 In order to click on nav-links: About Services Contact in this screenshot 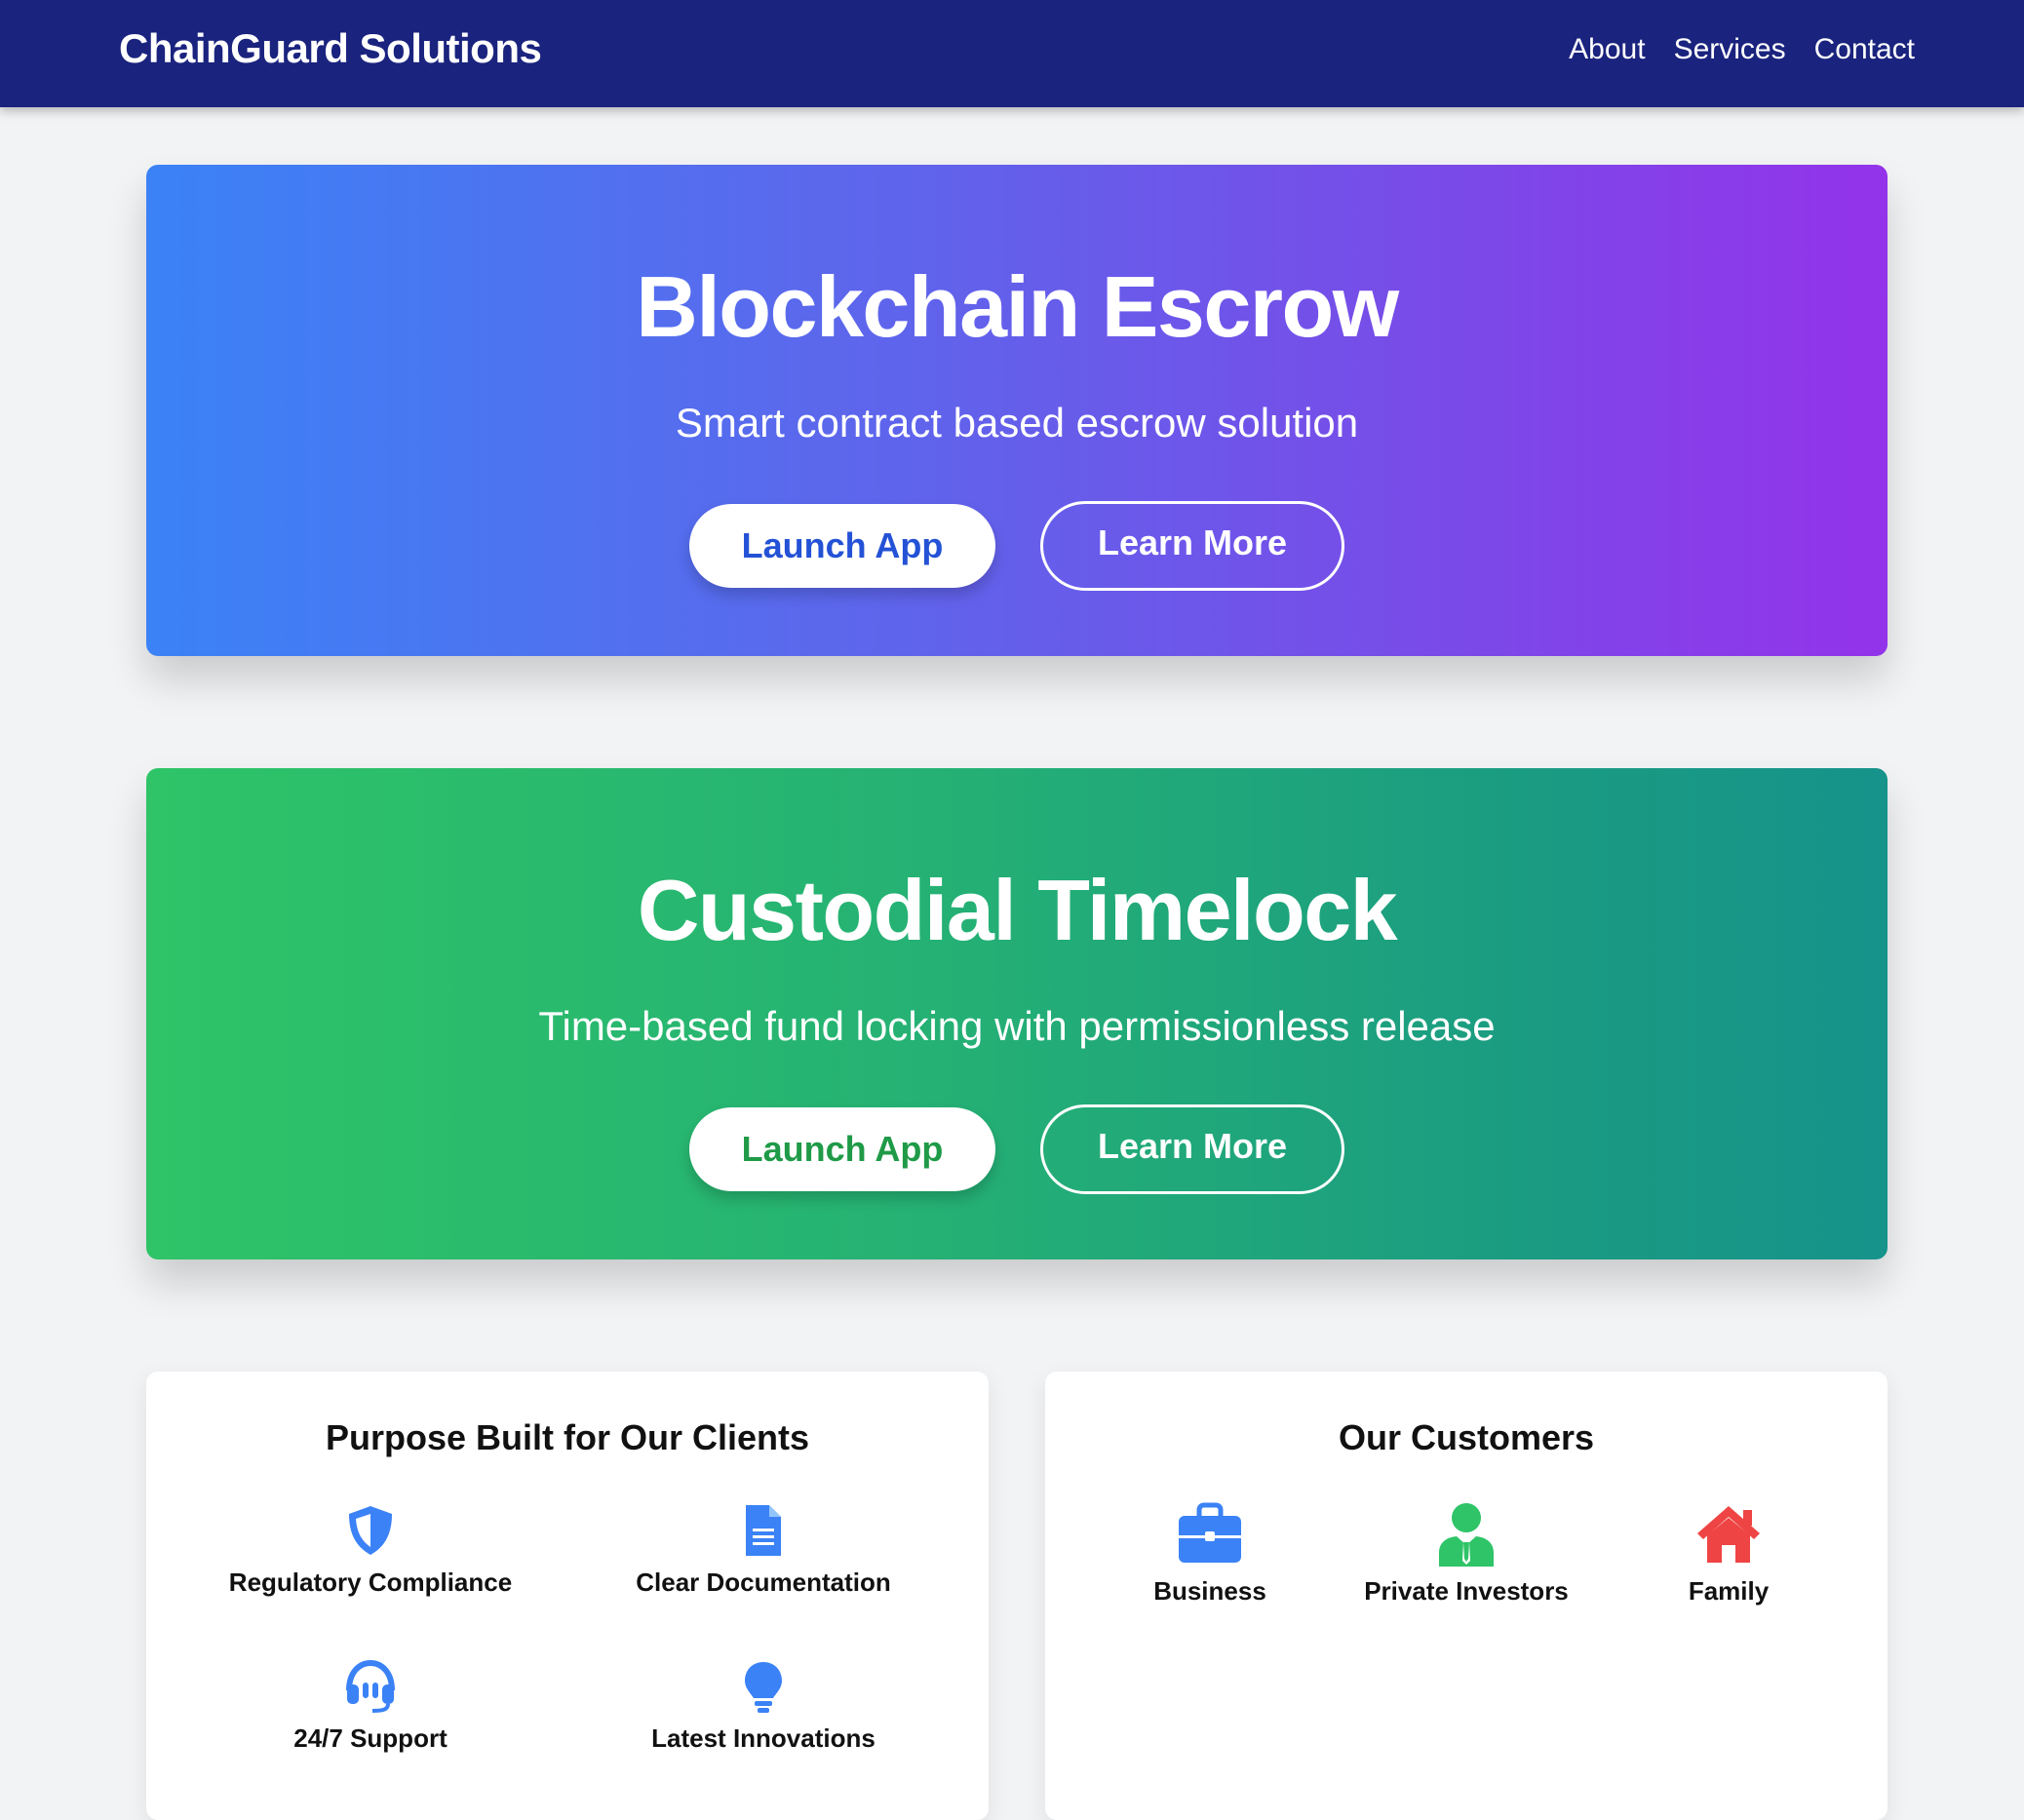, I will do `click(1727, 49)`.